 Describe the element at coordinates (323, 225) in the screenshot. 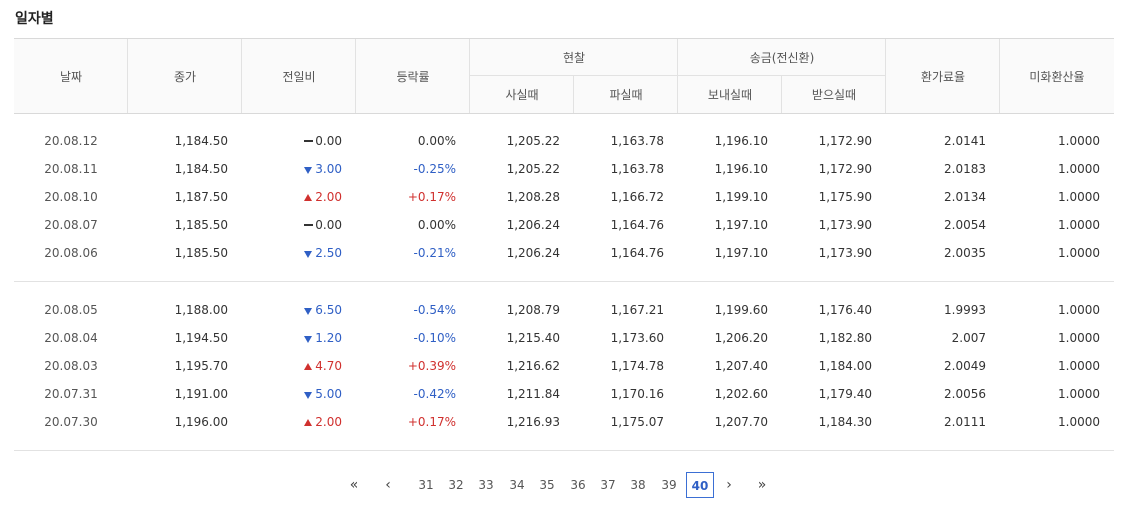

I see `cell-change: 0.00` at that location.